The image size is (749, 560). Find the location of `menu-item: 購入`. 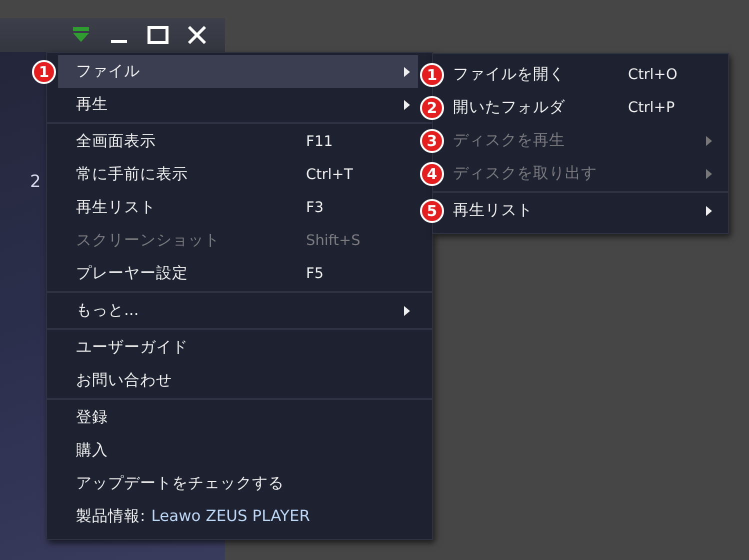

menu-item: 購入 is located at coordinates (238, 450).